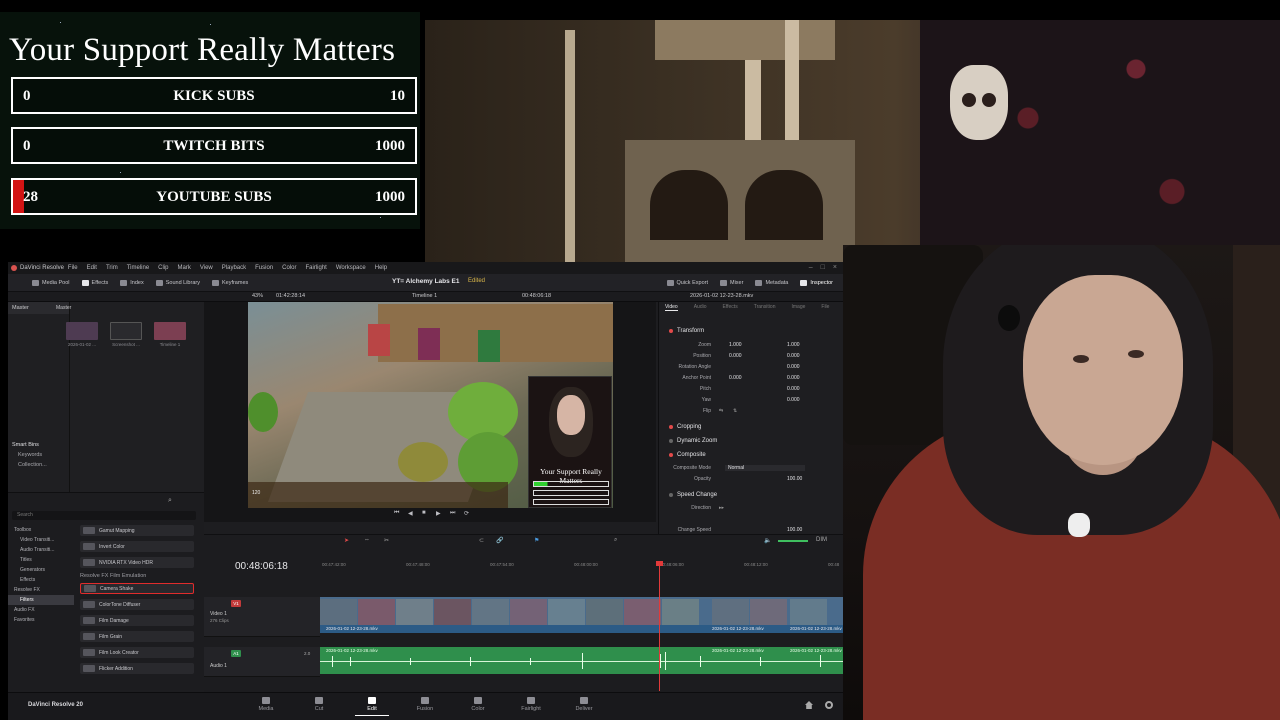 The width and height of the screenshot is (1280, 720). I want to click on page-color: Color, so click(478, 704).